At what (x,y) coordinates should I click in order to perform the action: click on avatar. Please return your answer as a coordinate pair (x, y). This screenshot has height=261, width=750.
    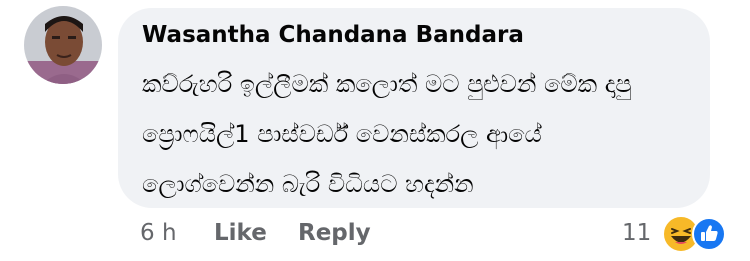
    Looking at the image, I should click on (63, 45).